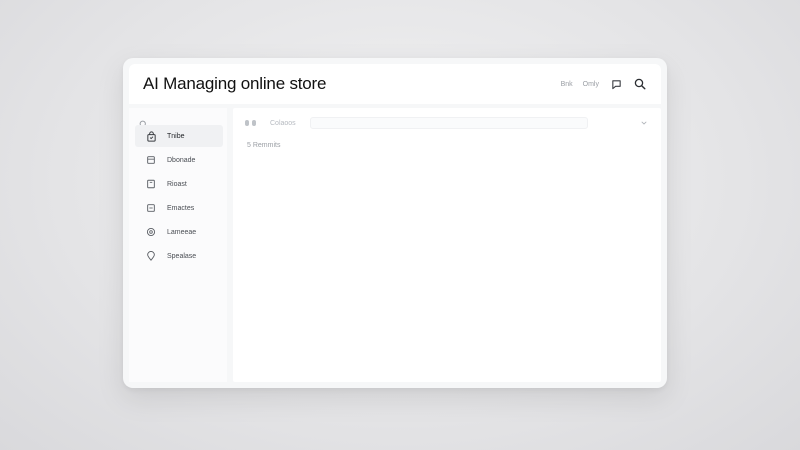  Describe the element at coordinates (151, 232) in the screenshot. I see `gear-icon` at that location.